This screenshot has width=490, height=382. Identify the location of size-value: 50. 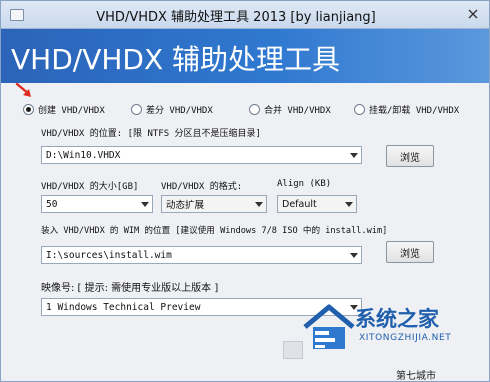
(52, 204).